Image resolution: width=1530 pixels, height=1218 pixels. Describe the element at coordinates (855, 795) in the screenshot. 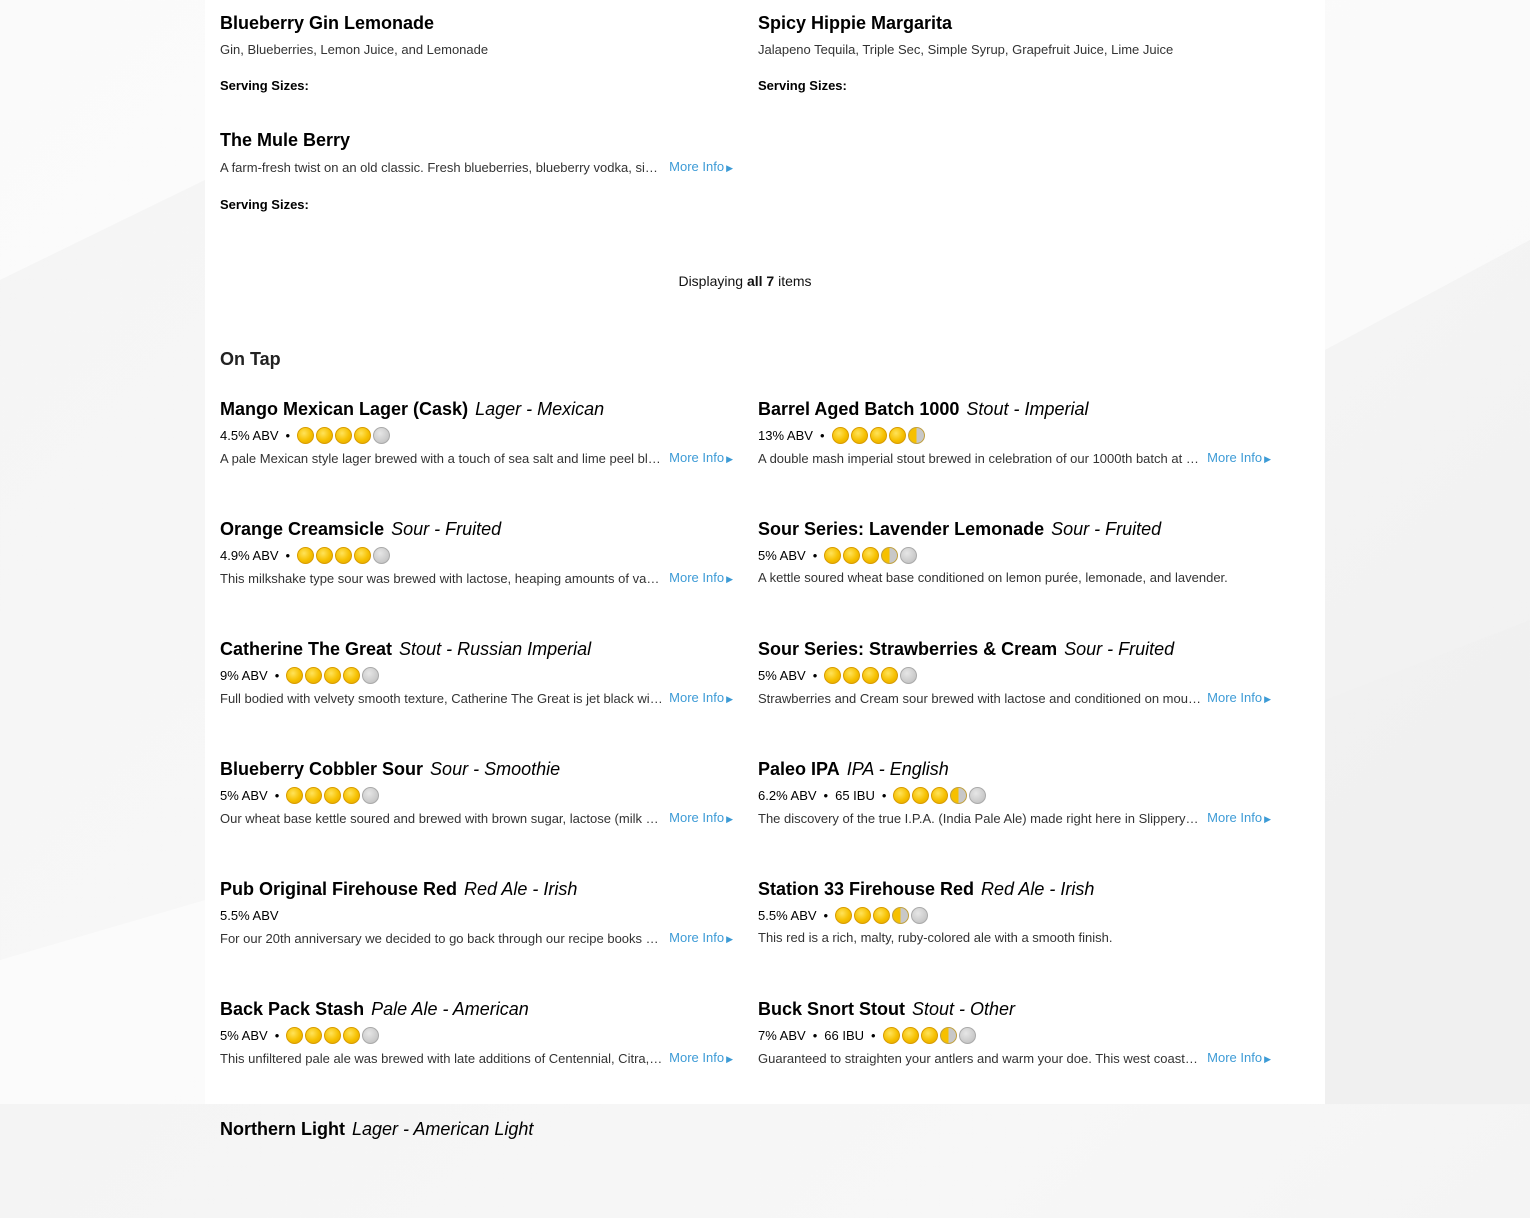

I see `ibu: 65 IBU` at that location.